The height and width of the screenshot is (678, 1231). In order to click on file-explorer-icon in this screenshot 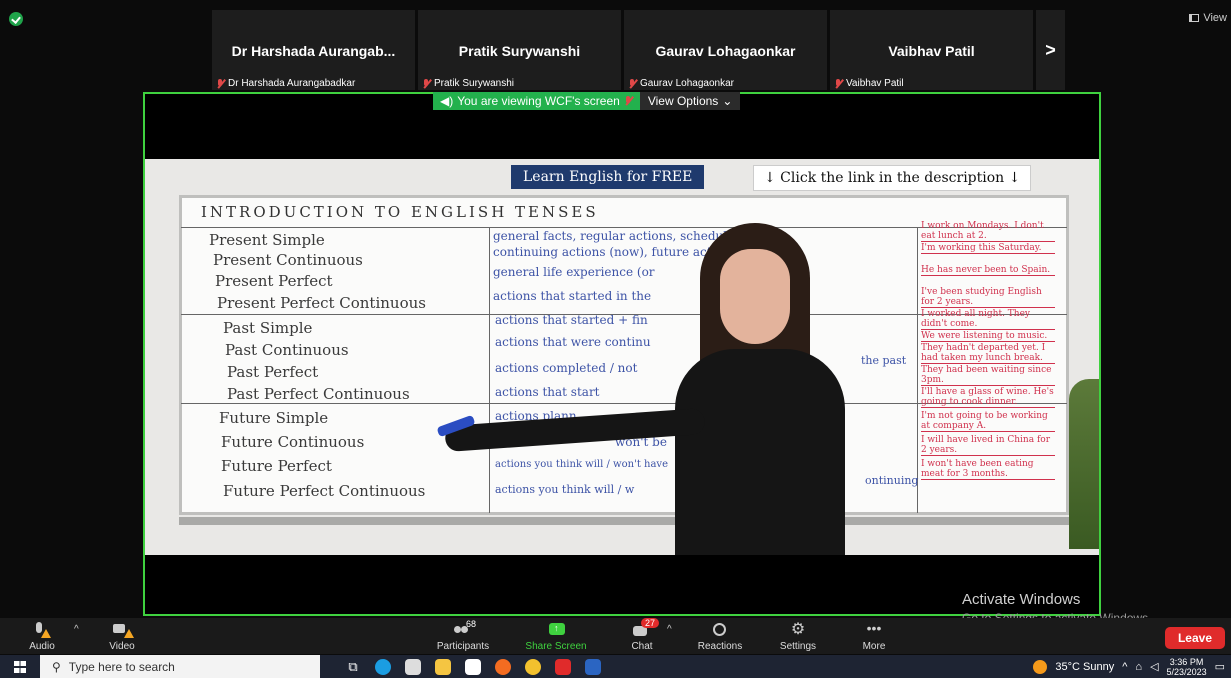, I will do `click(443, 666)`.